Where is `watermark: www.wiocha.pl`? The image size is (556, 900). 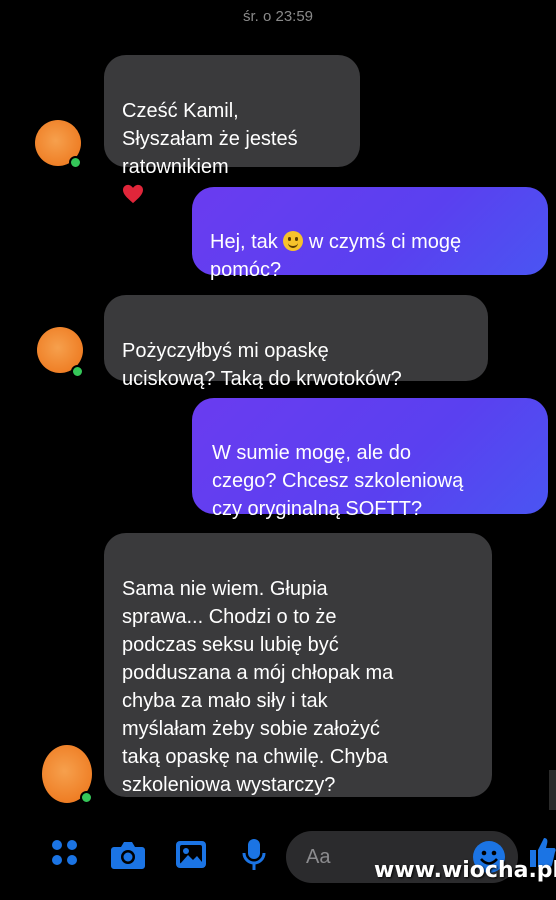
watermark: www.wiocha.pl is located at coordinates (465, 870).